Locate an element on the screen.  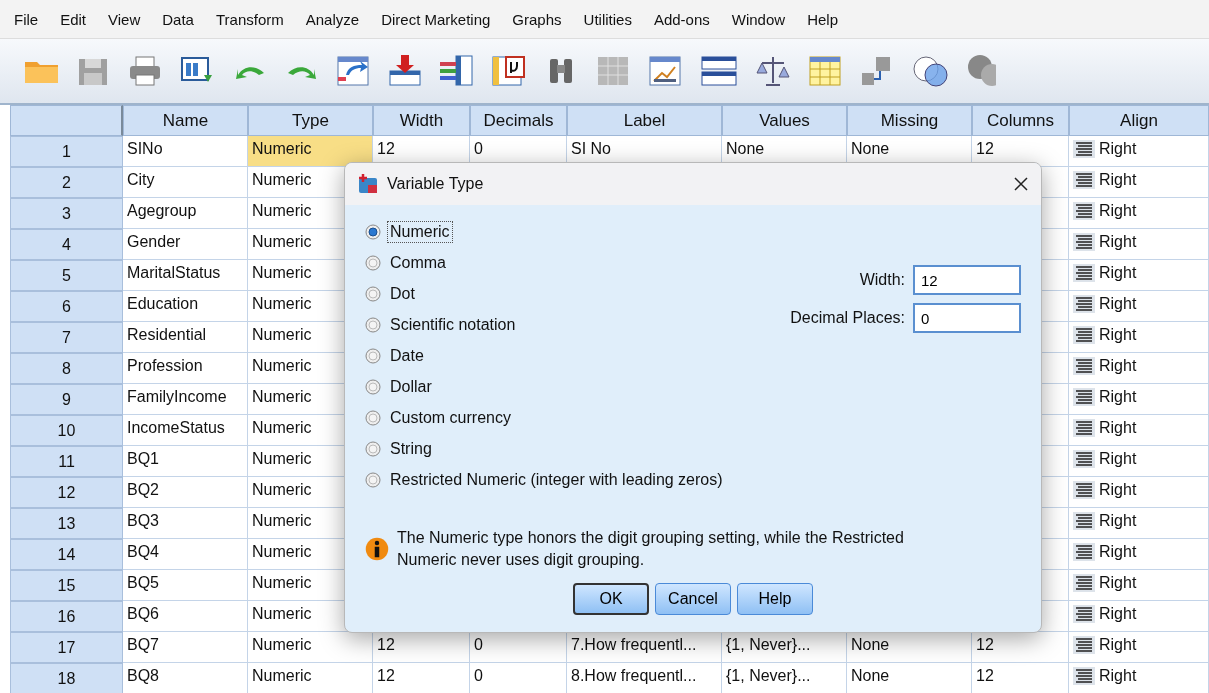
radio-label: Numeric is located at coordinates (420, 232).